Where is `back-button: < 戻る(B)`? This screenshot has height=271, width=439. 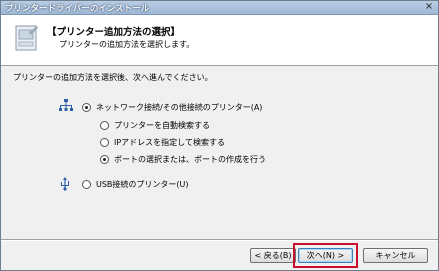
back-button: < 戻る(B) is located at coordinates (273, 255).